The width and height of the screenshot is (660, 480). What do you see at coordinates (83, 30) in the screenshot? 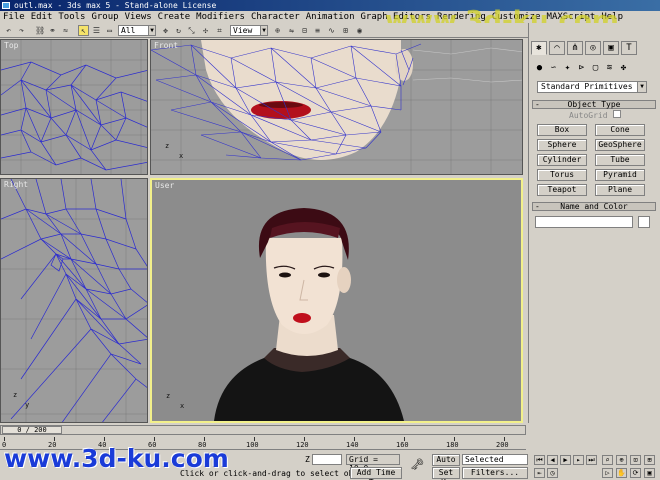
I see `select-object-icon: ↖` at bounding box center [83, 30].